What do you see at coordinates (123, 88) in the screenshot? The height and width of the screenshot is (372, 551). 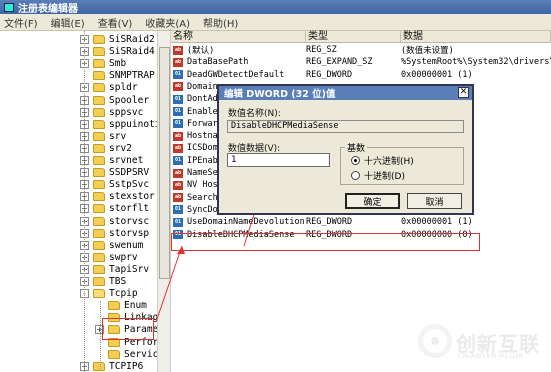 I see `tree-item-label: spldr` at bounding box center [123, 88].